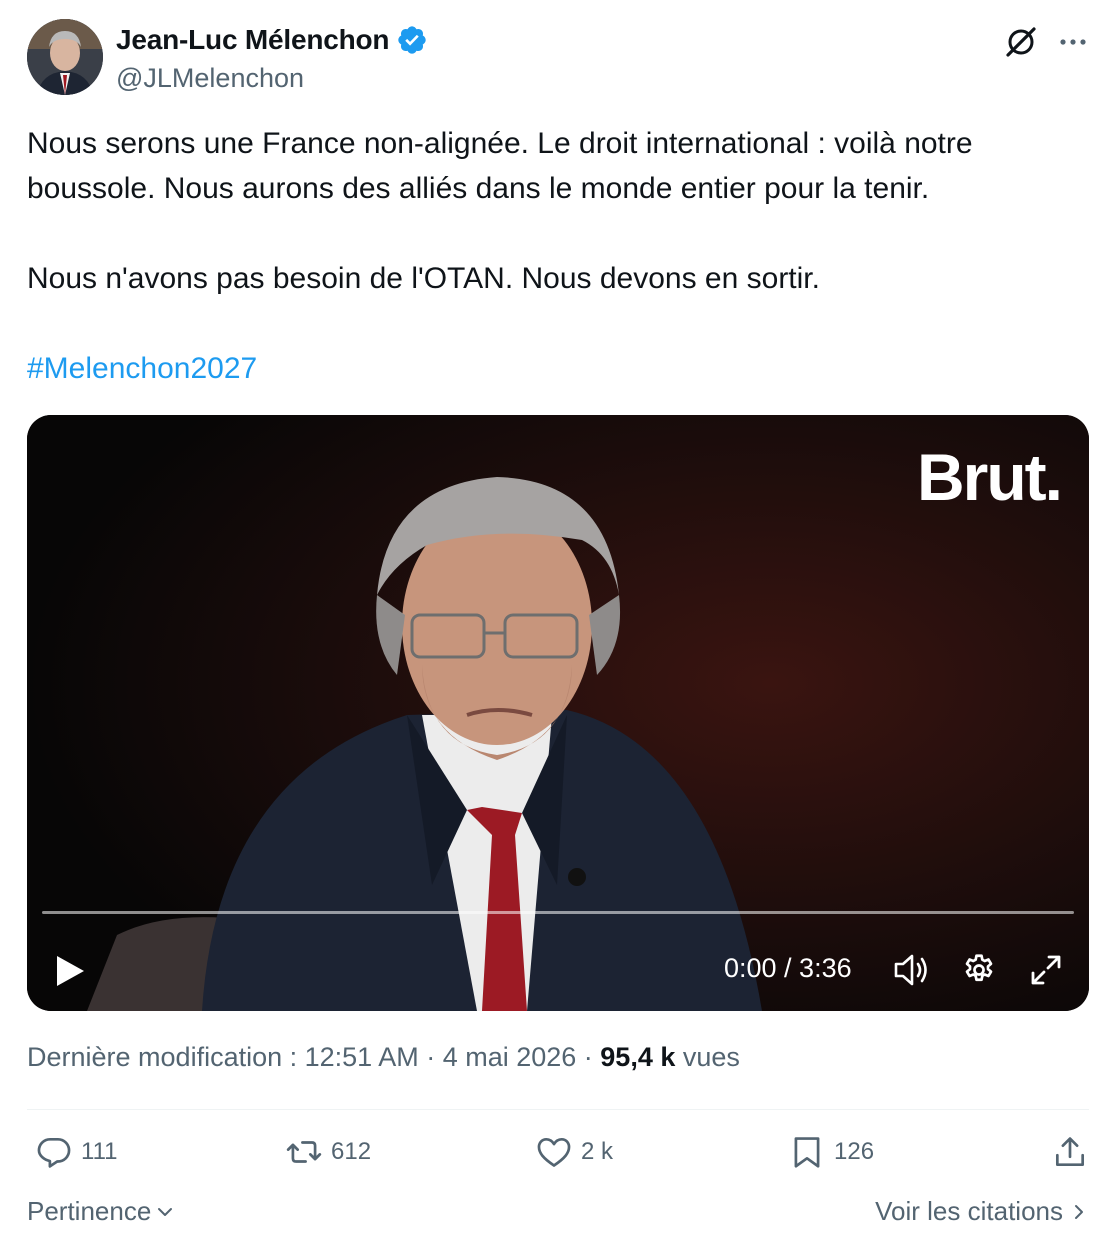 The width and height of the screenshot is (1117, 1243). What do you see at coordinates (142, 368) in the screenshot?
I see `hashtag-link: #Melenchon2027` at bounding box center [142, 368].